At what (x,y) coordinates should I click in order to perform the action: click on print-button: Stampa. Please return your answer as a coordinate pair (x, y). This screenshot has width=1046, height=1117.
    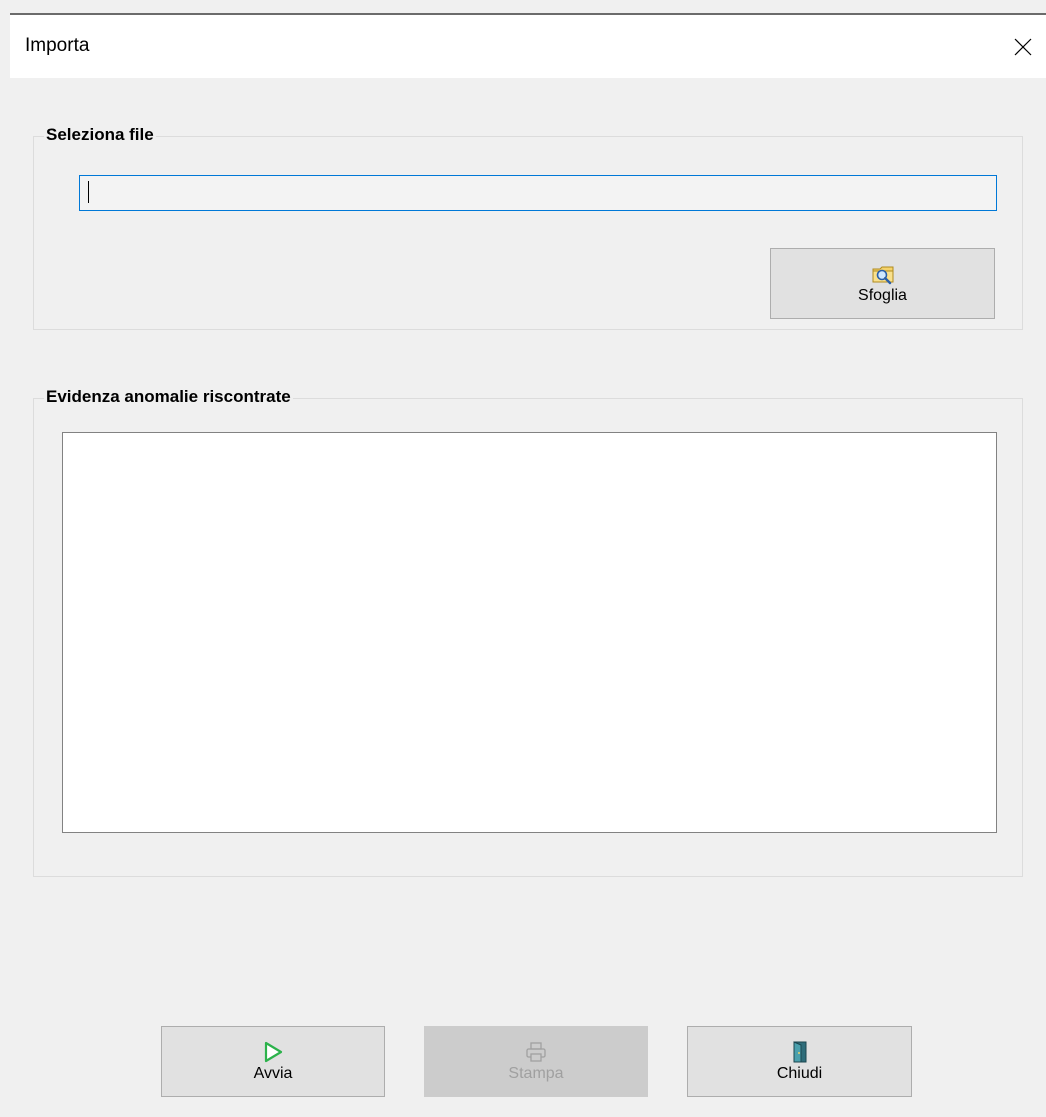
    Looking at the image, I should click on (536, 1061).